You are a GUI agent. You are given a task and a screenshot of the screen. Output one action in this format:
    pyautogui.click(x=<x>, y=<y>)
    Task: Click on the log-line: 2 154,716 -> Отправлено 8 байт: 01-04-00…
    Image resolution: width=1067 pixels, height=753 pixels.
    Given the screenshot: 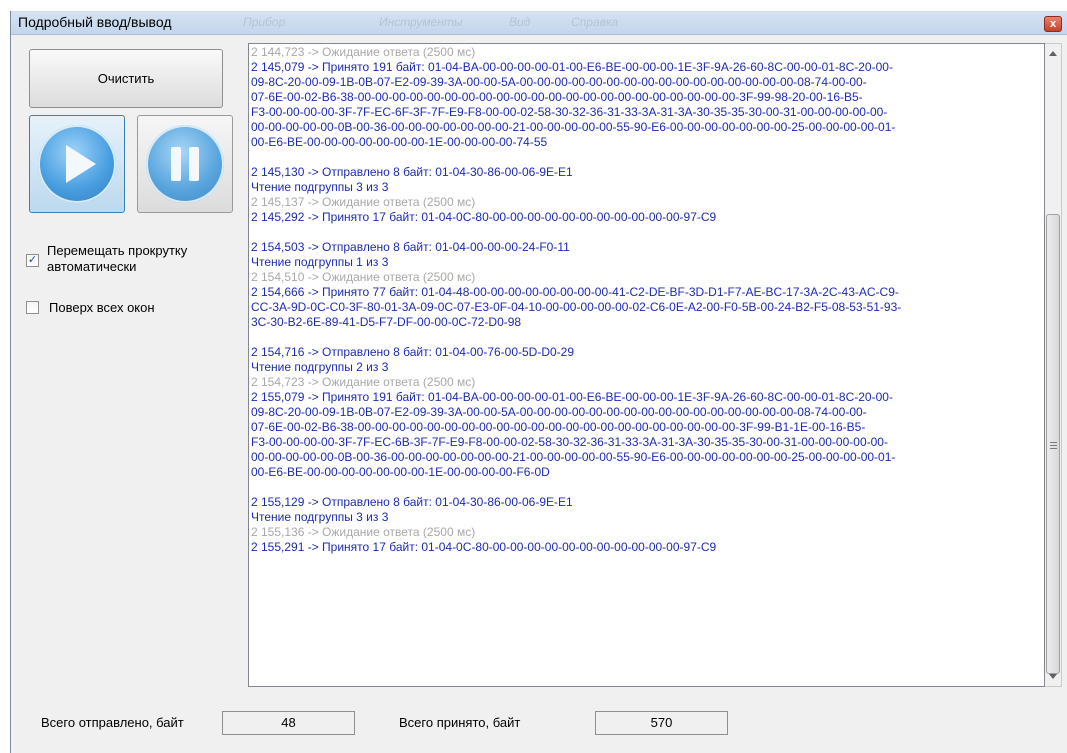 What is the action you would take?
    pyautogui.click(x=413, y=352)
    